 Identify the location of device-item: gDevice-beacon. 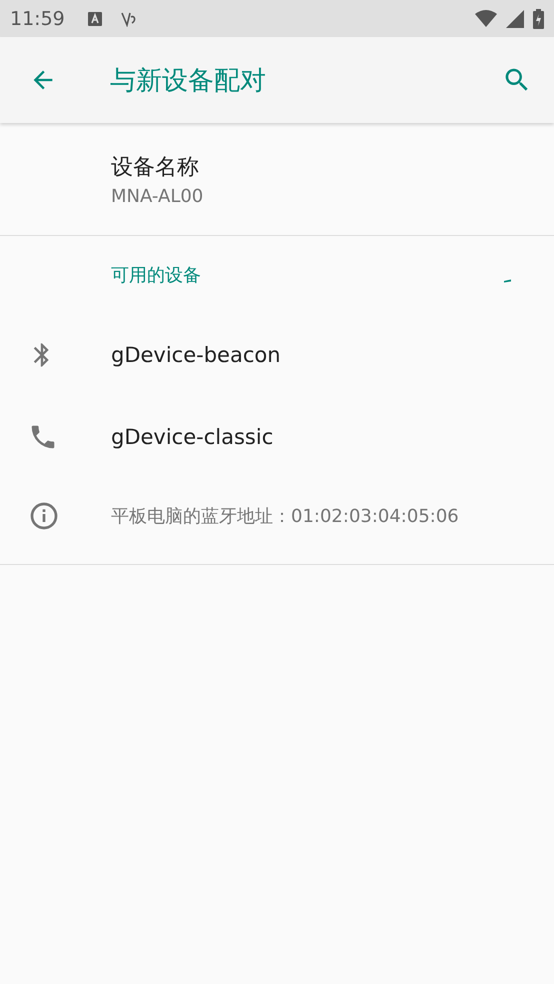
(277, 355).